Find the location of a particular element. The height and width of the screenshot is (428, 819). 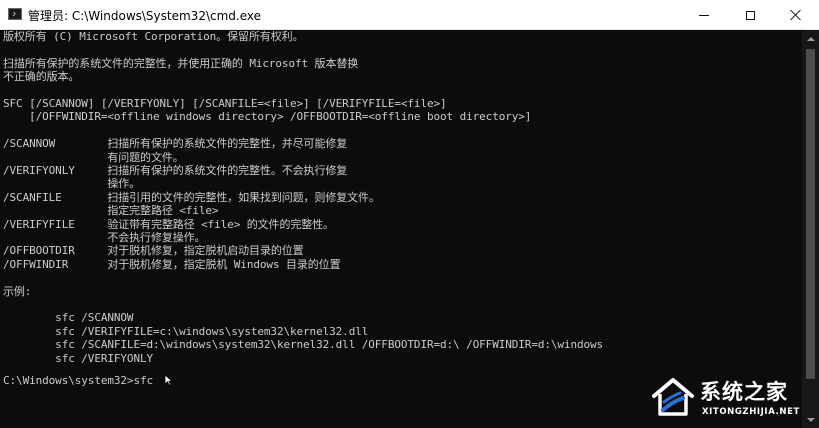

console-line: sfc /VERIFYONLY is located at coordinates (78, 358).